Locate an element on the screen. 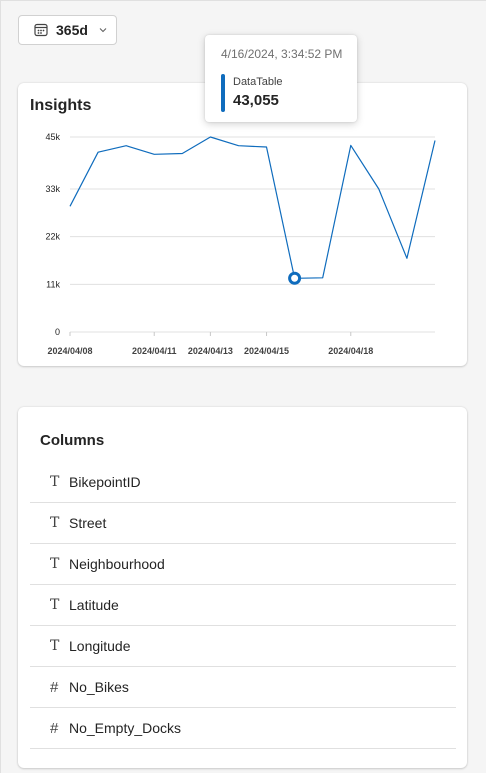  tooltip-series-marker is located at coordinates (223, 93).